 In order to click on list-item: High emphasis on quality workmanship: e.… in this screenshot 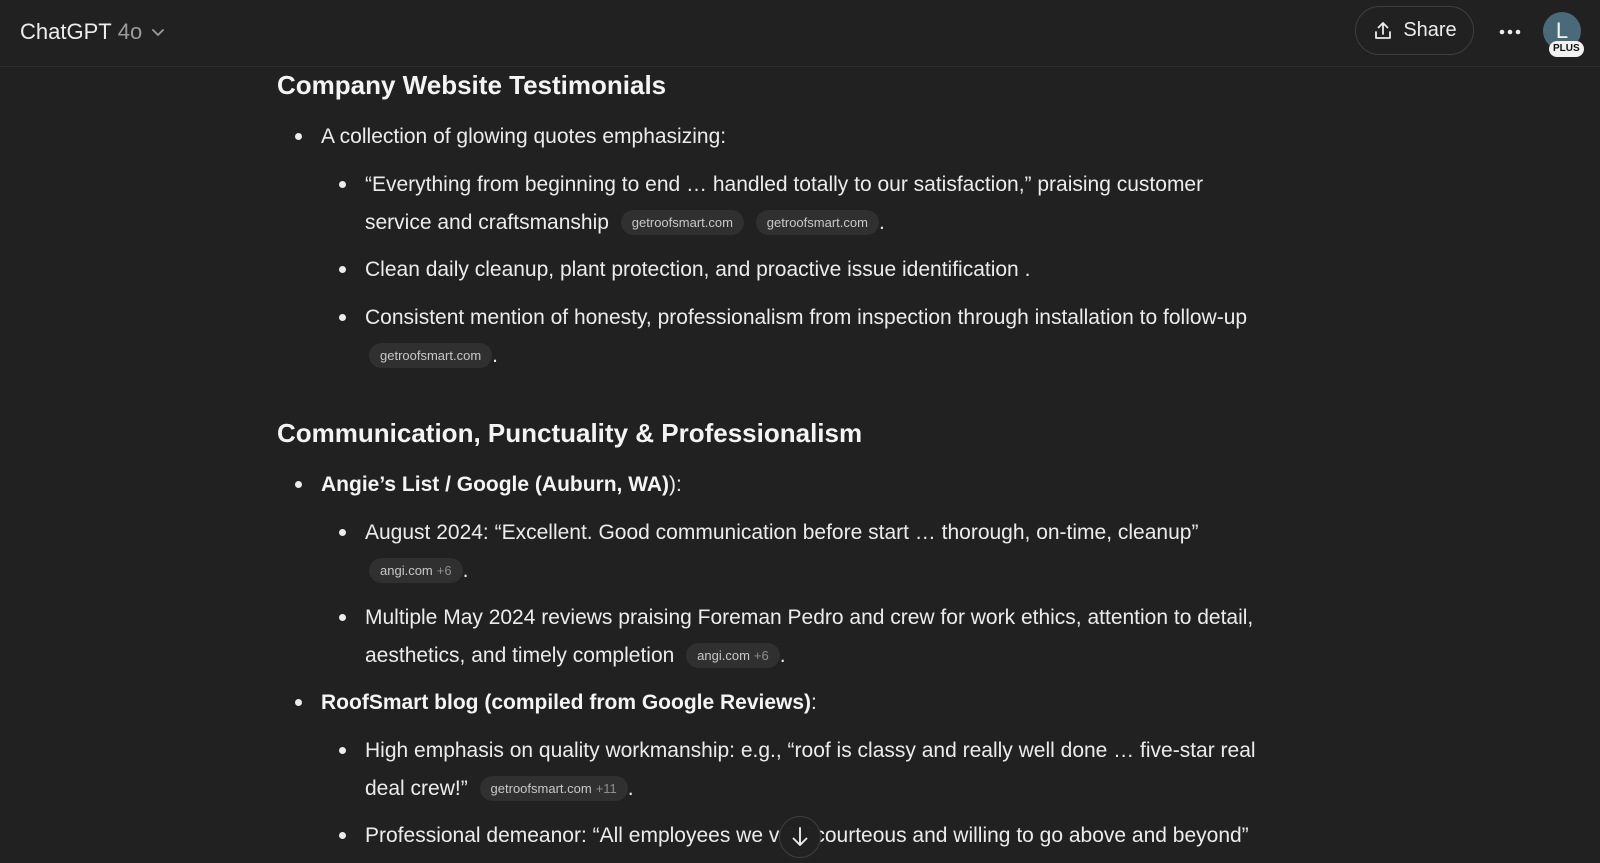, I will do `click(865, 770)`.